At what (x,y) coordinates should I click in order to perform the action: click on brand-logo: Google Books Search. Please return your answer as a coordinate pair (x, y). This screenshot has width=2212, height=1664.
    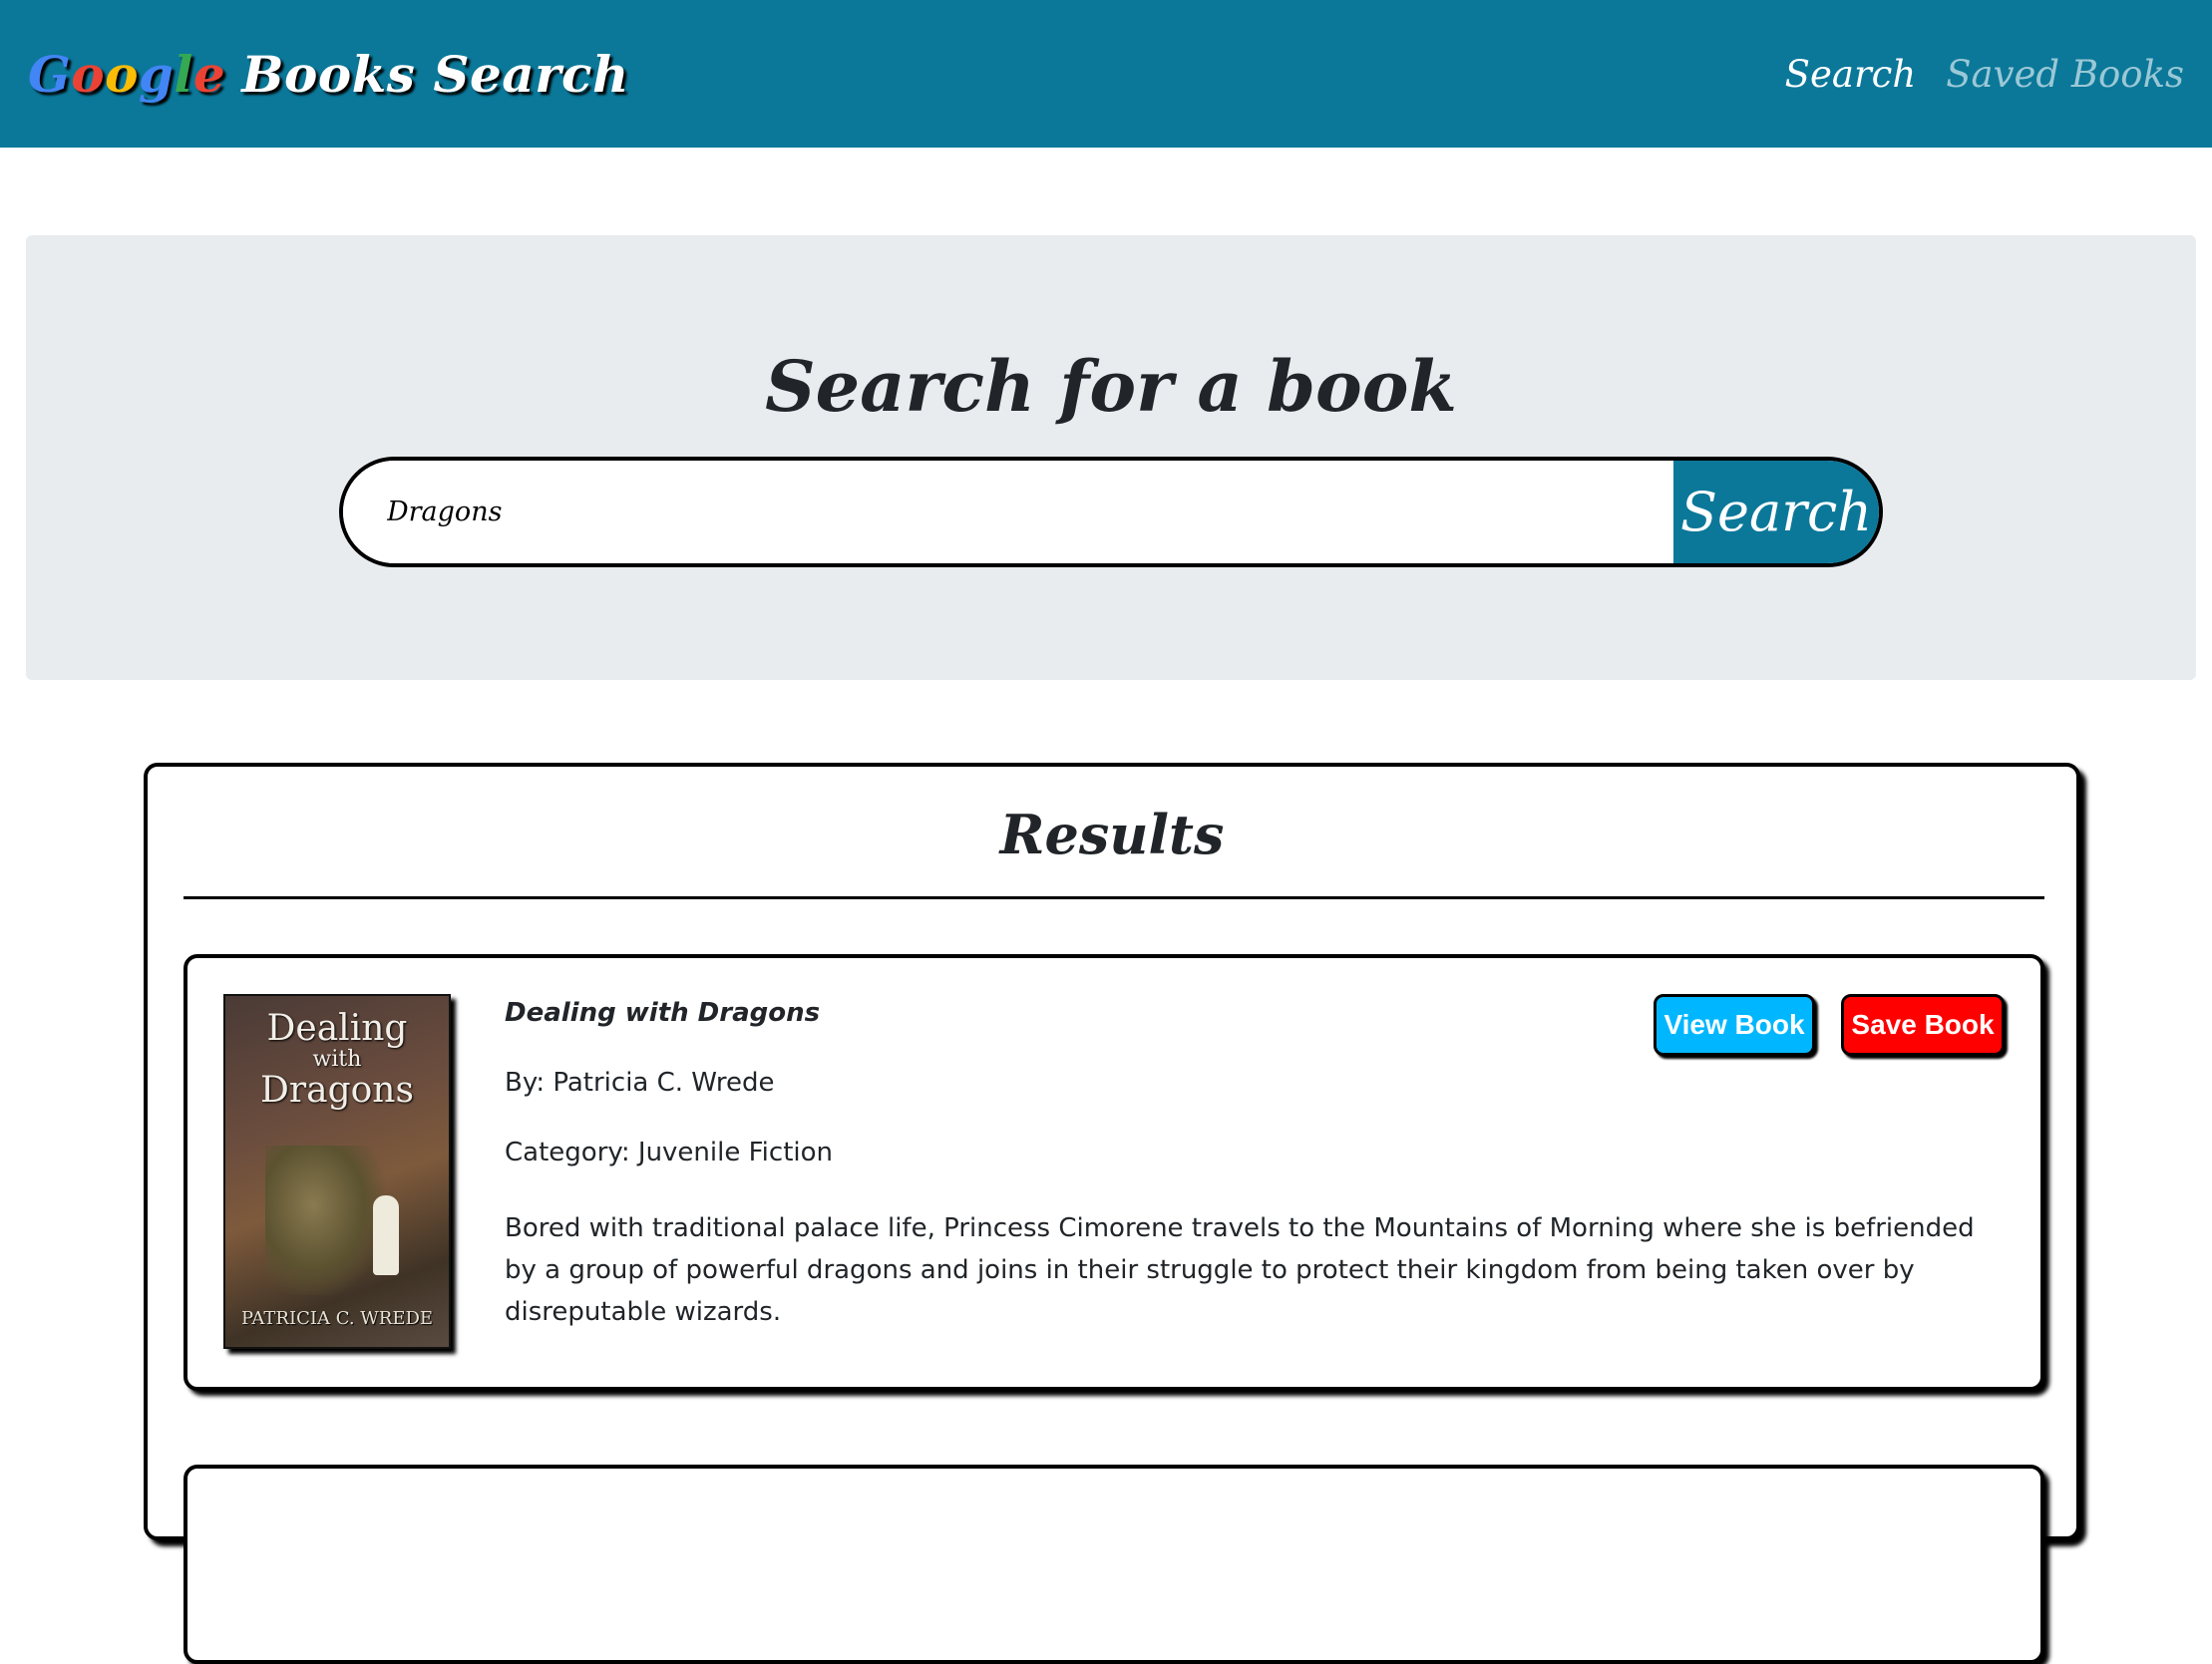
    Looking at the image, I should click on (328, 74).